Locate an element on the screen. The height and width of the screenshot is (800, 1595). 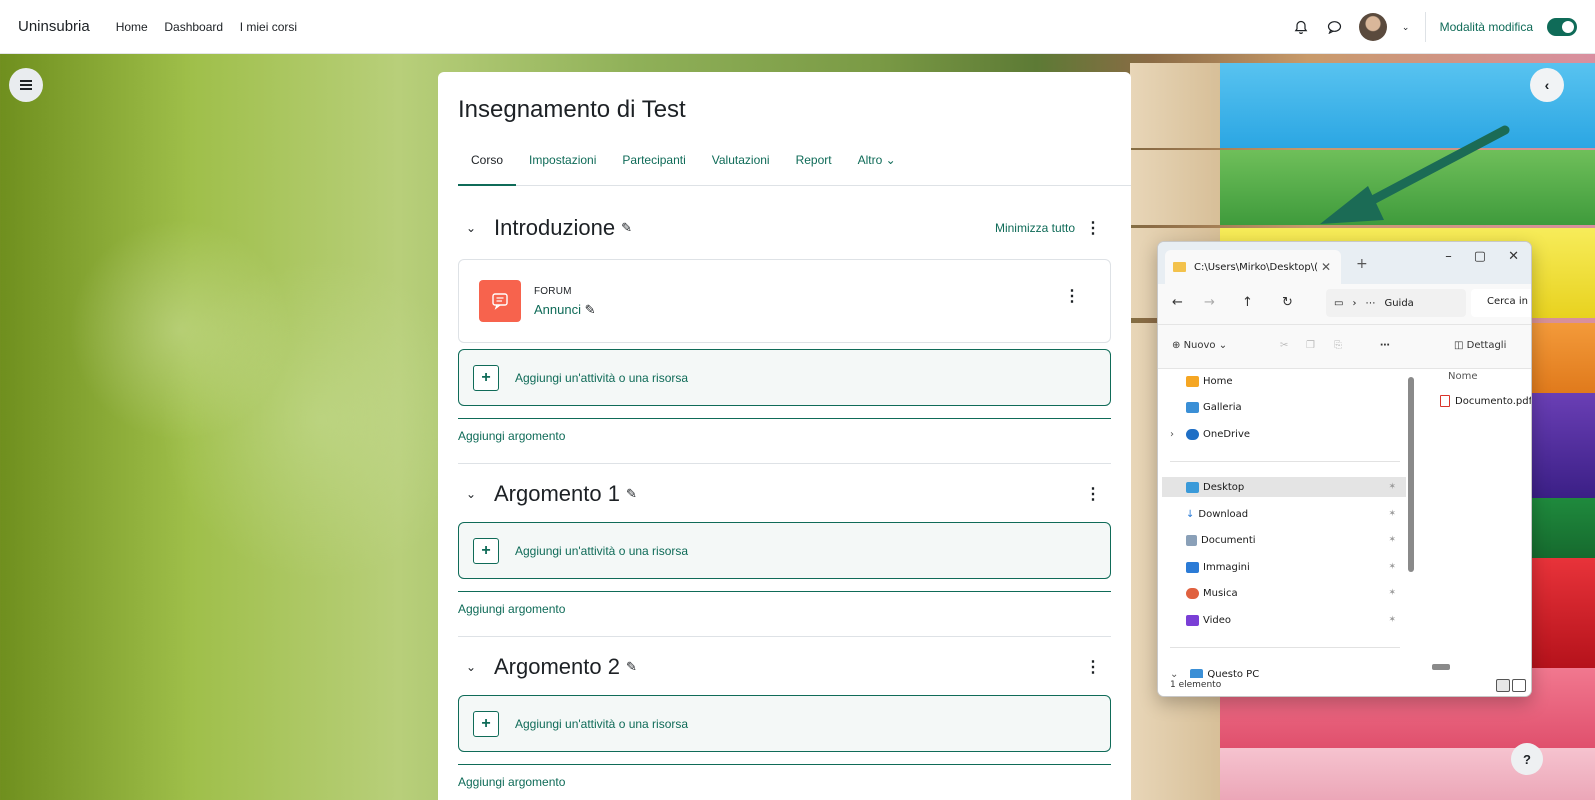
tab-settings: Impostazioni is located at coordinates (562, 167).